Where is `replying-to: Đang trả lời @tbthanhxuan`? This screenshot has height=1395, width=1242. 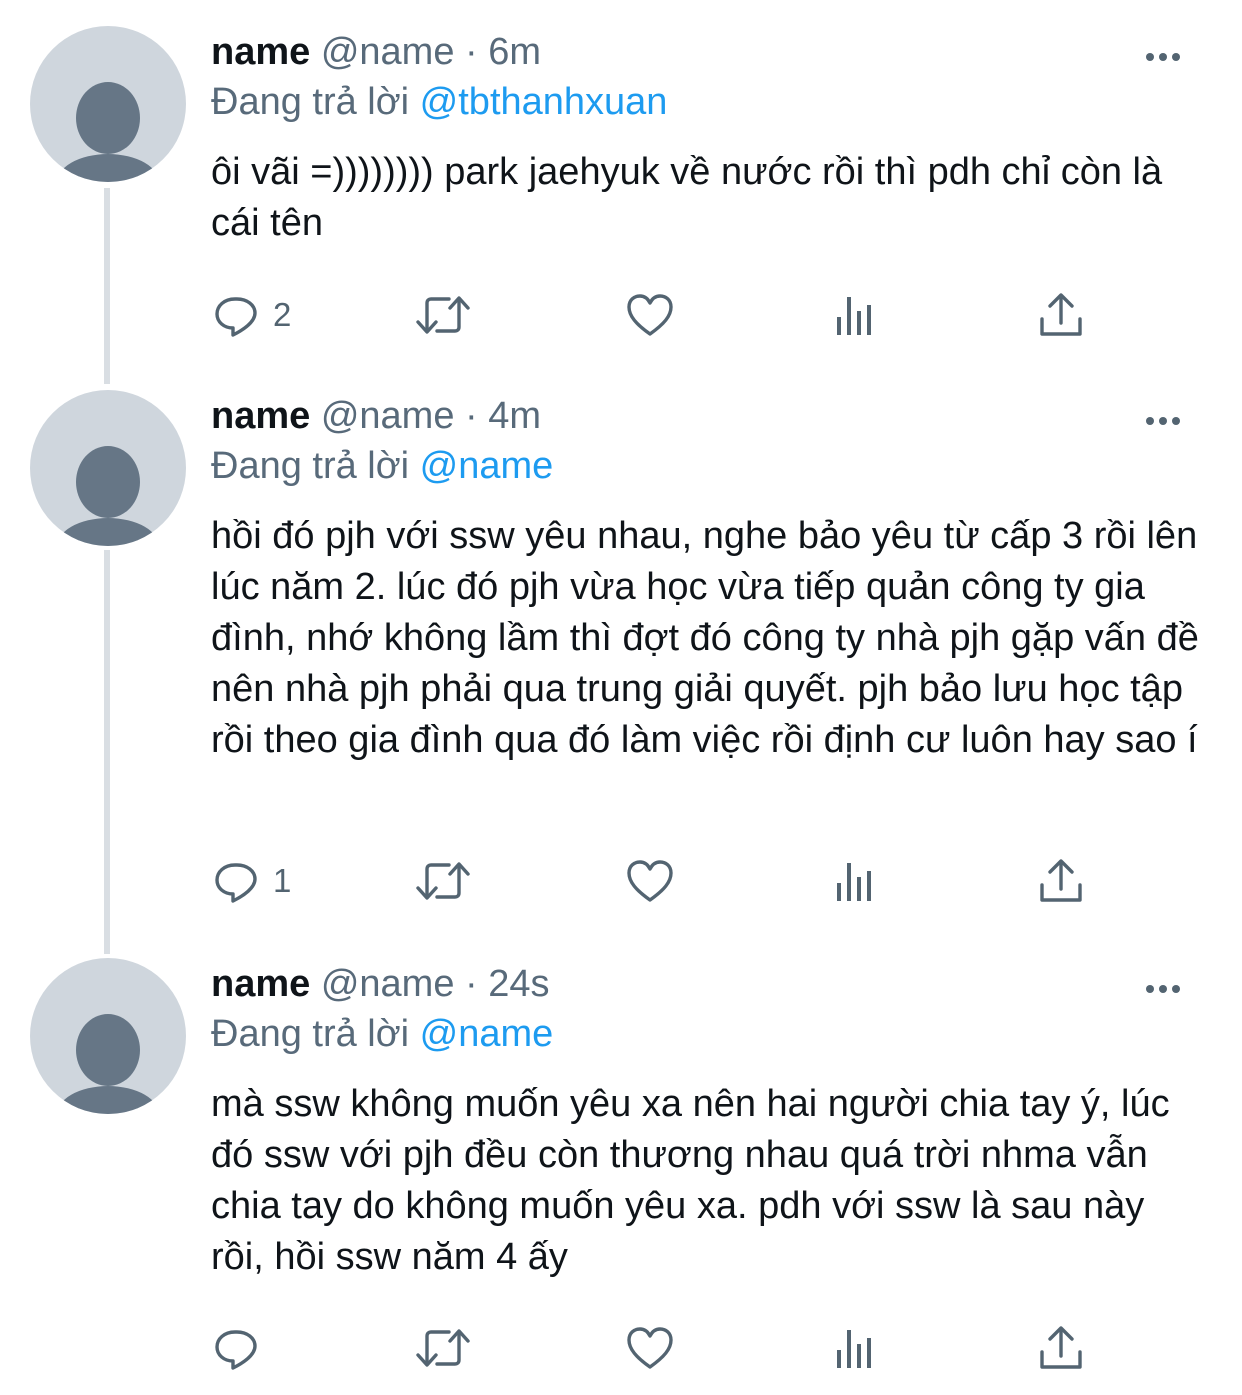
replying-to: Đang trả lời @tbthanhxuan is located at coordinates (706, 102).